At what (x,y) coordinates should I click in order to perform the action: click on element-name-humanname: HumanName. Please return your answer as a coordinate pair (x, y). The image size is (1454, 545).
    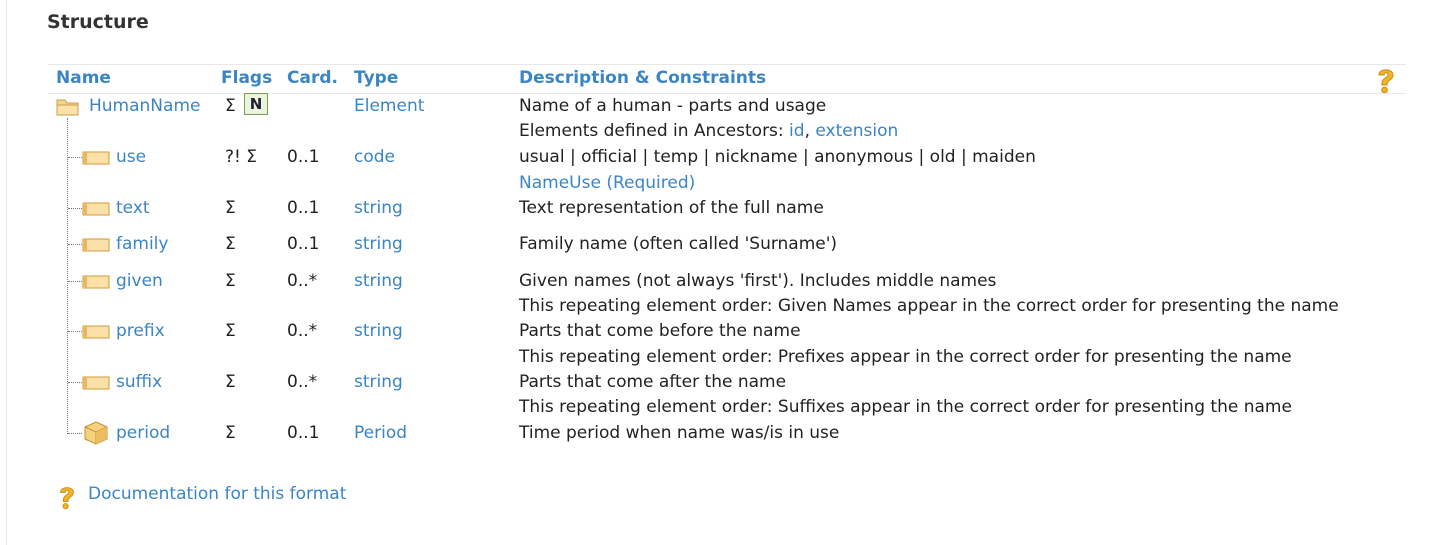
    Looking at the image, I should click on (144, 106).